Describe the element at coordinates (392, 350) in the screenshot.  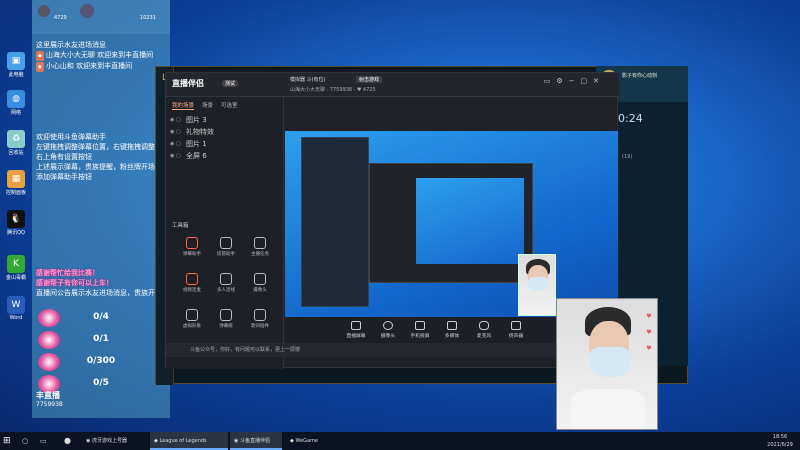
I see `status-bar: 斗鱼公众号，你好，有问题可以联系，更上一层楼` at that location.